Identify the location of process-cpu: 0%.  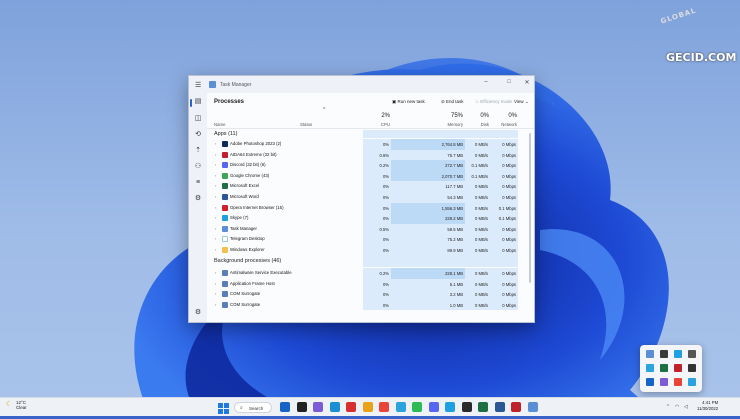
(377, 294).